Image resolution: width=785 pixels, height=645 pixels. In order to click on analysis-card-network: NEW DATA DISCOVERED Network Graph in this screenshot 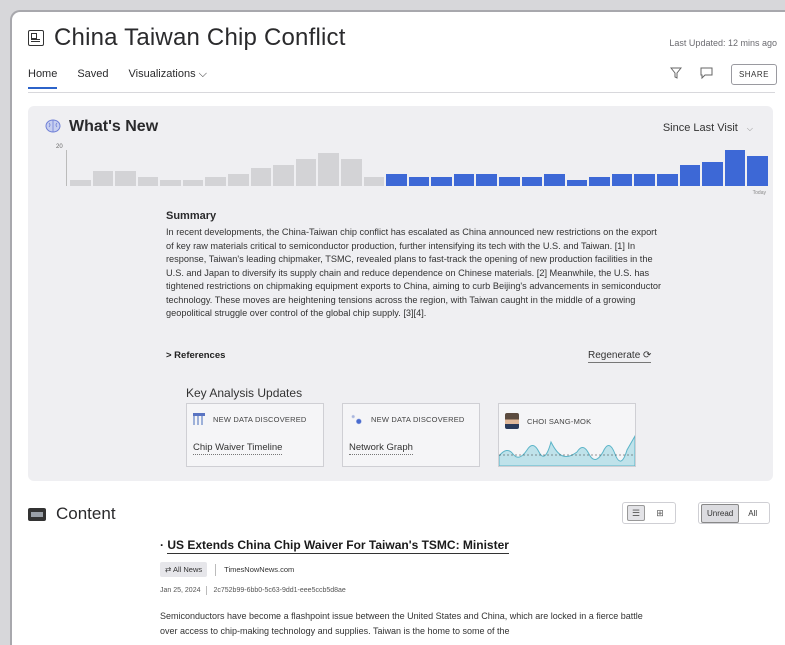, I will do `click(411, 435)`.